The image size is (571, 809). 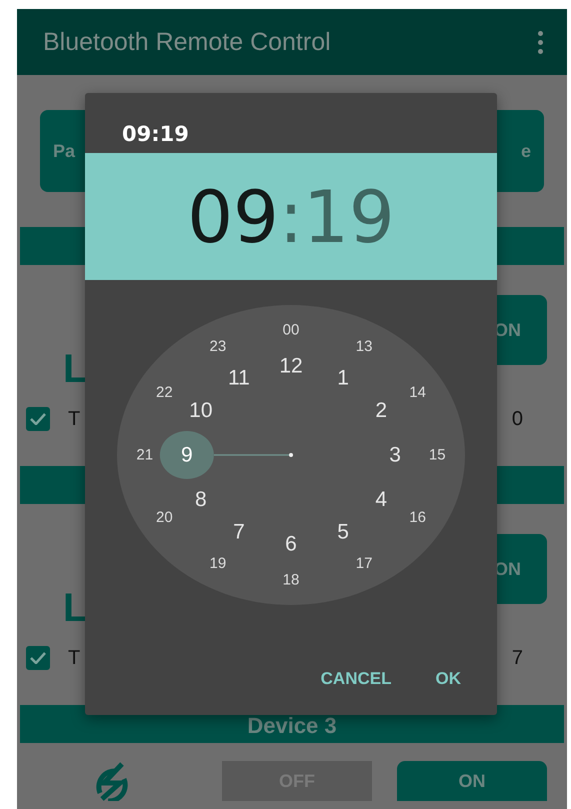 What do you see at coordinates (233, 216) in the screenshot?
I see `hours-value: 09` at bounding box center [233, 216].